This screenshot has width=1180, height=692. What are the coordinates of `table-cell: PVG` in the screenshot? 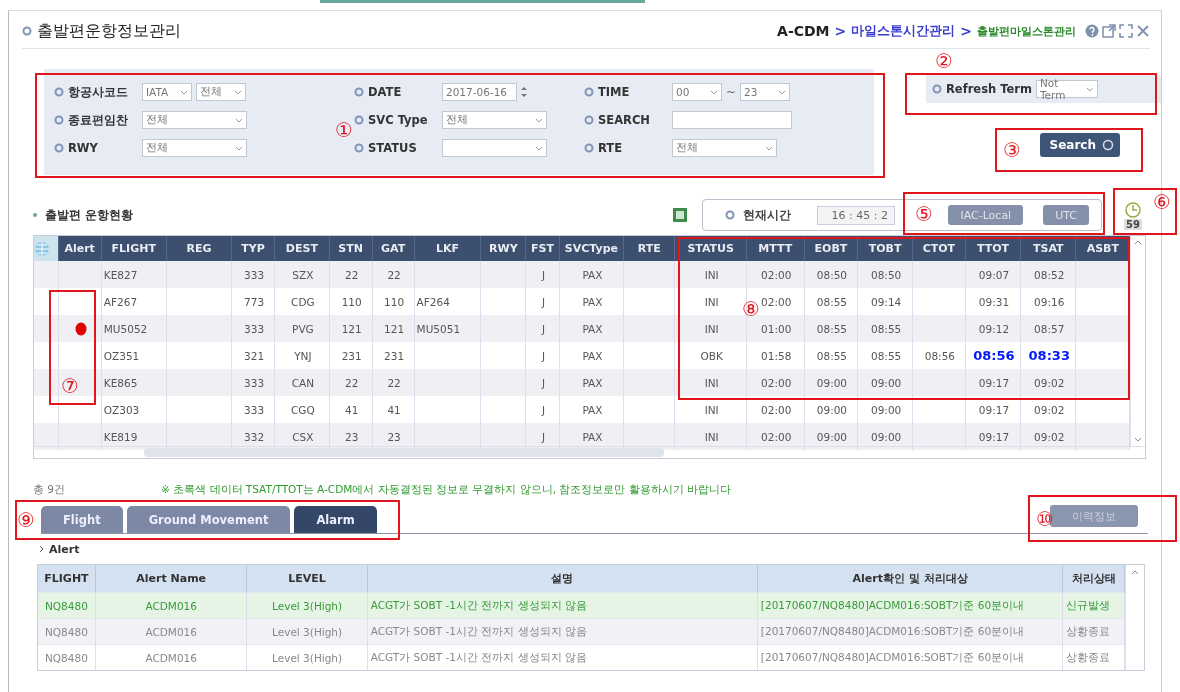 It's located at (303, 328).